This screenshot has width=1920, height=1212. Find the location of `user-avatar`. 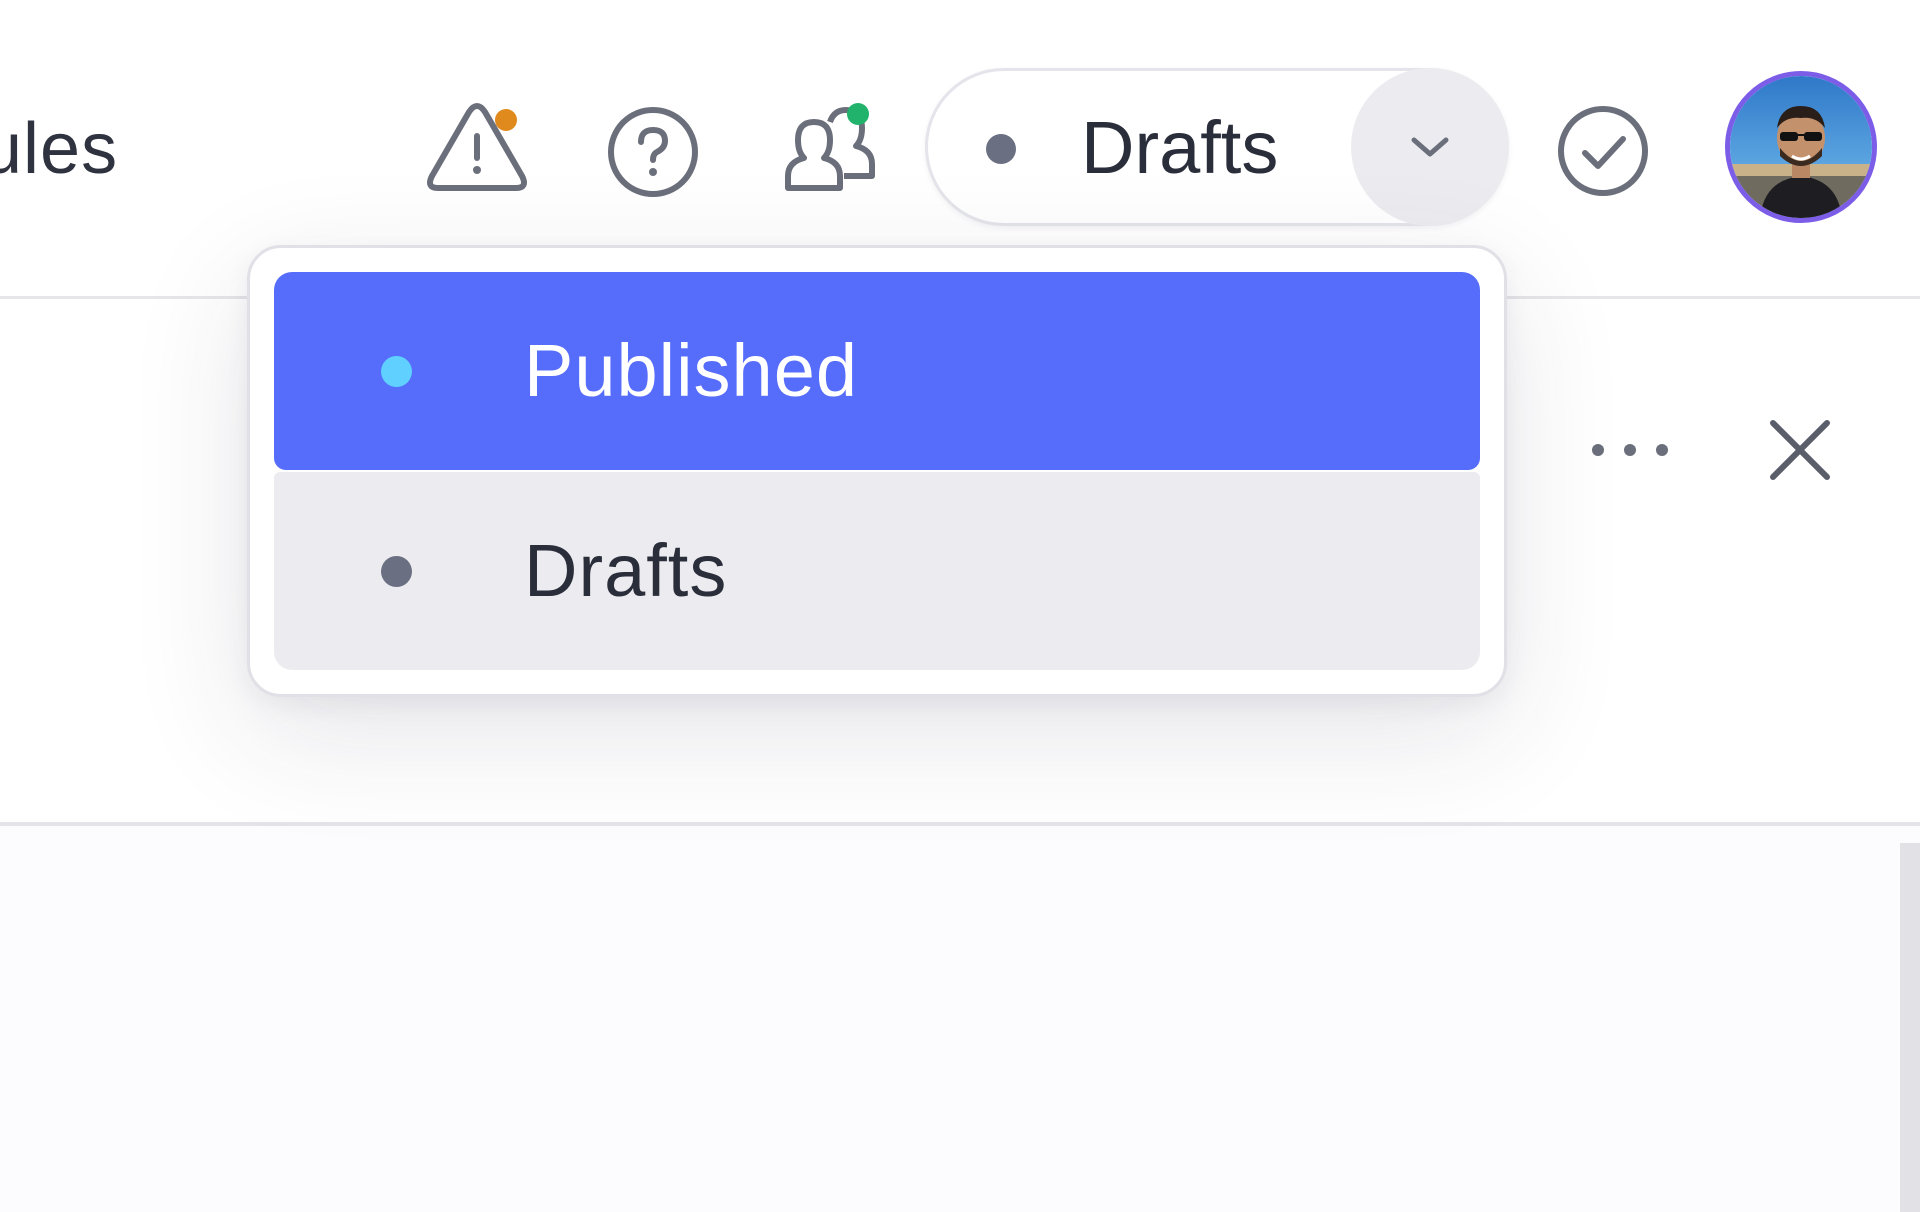

user-avatar is located at coordinates (1801, 147).